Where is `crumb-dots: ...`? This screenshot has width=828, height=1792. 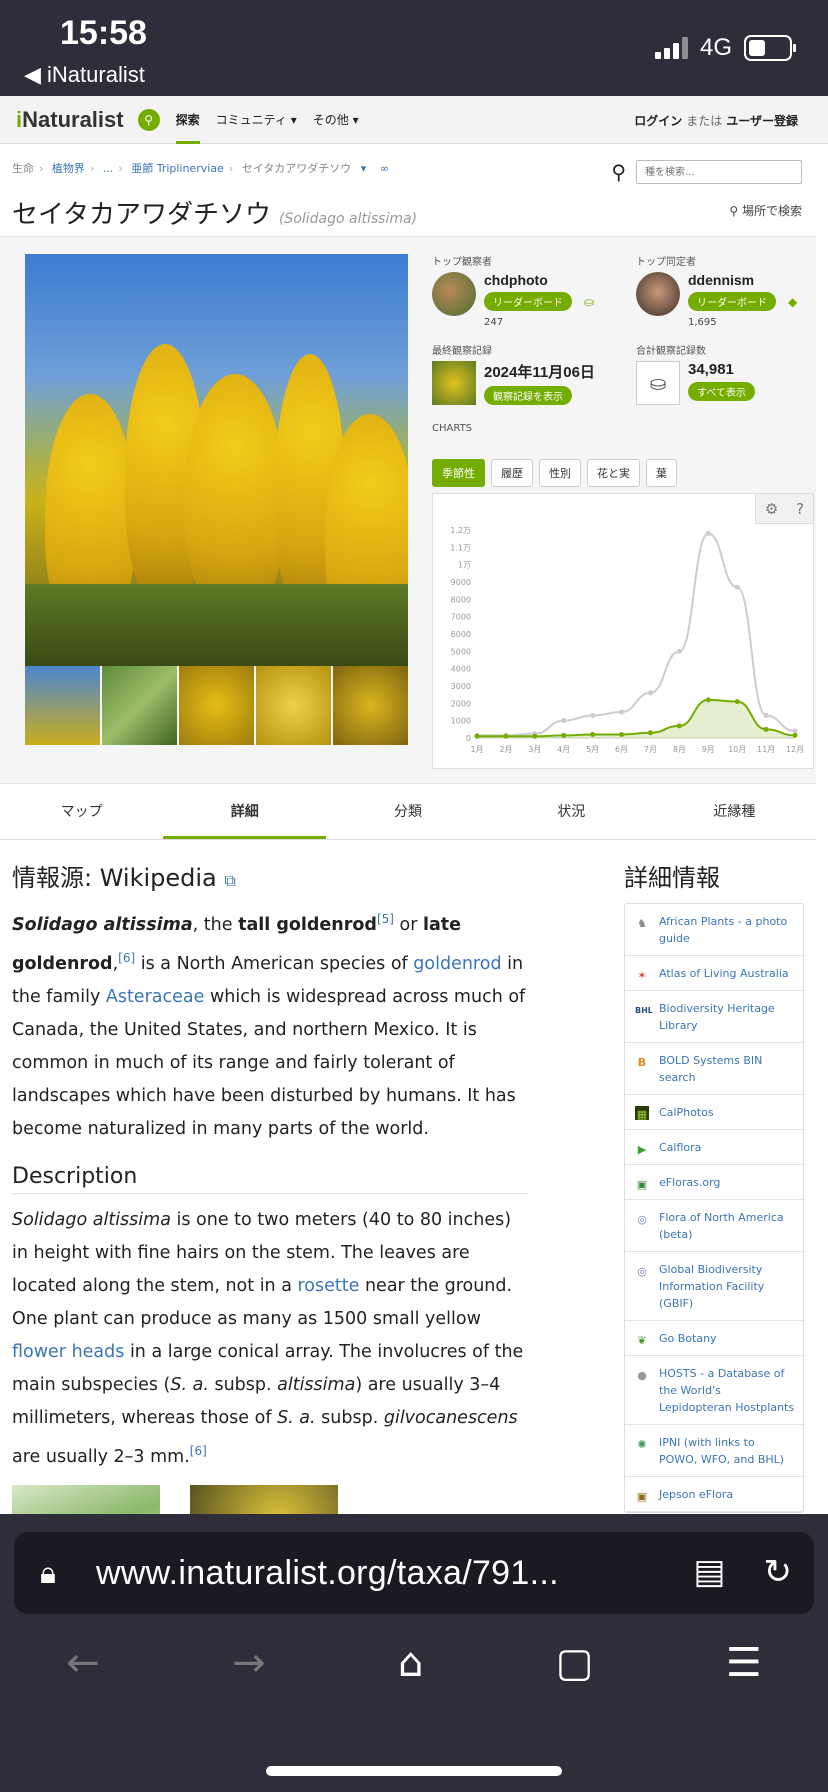
crumb-dots: ... is located at coordinates (108, 168).